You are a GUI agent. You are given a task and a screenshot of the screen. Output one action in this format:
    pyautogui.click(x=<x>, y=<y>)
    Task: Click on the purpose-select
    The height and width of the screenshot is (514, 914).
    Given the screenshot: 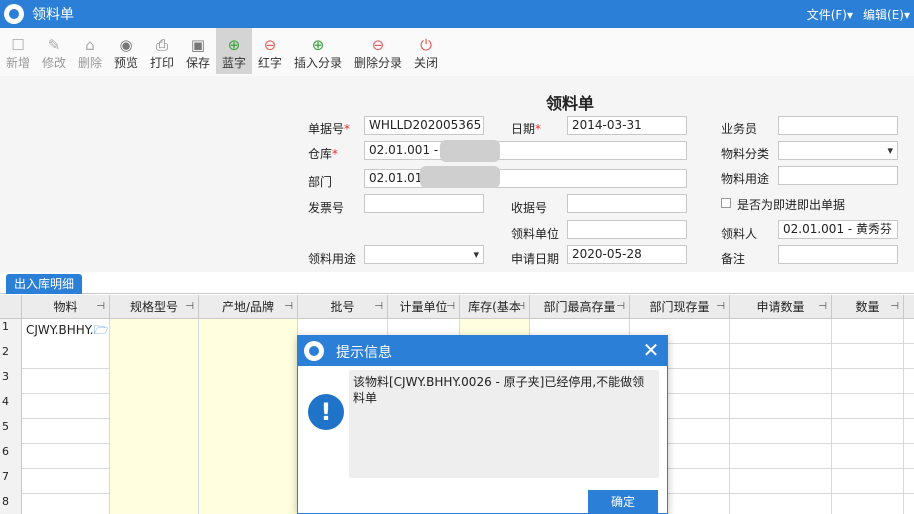 What is the action you would take?
    pyautogui.click(x=424, y=254)
    